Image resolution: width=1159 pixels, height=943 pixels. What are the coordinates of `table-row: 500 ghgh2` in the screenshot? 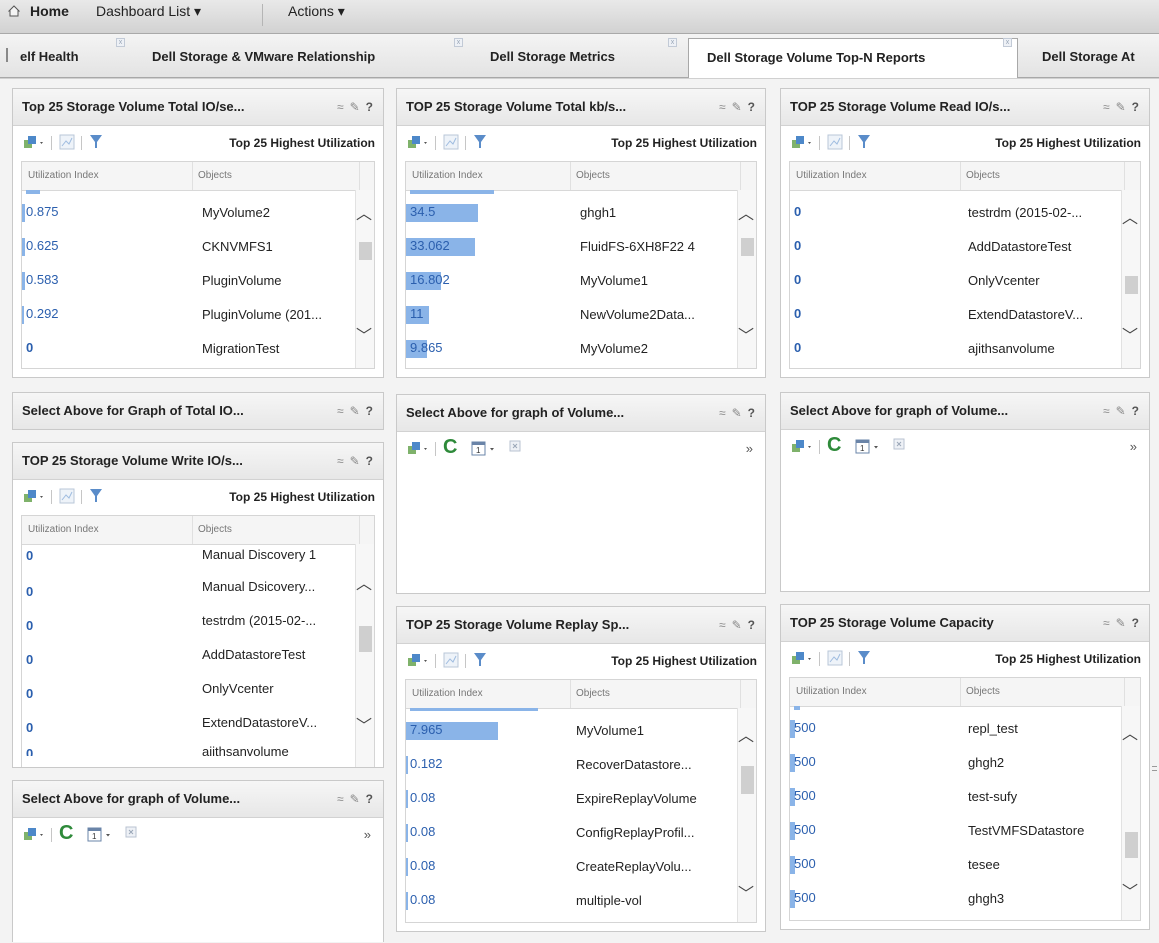 It's located at (956, 763).